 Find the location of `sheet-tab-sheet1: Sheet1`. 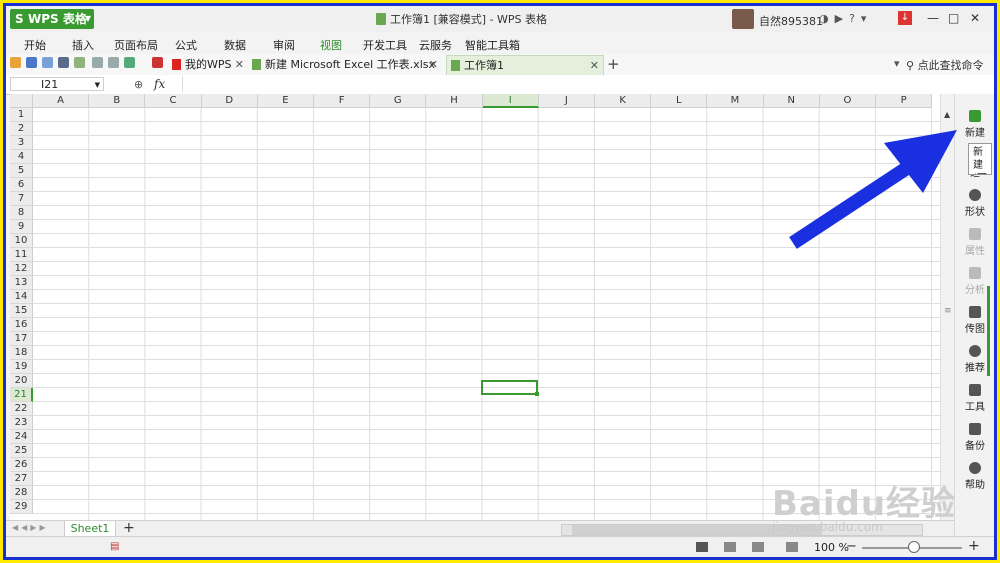

sheet-tab-sheet1: Sheet1 is located at coordinates (90, 529).